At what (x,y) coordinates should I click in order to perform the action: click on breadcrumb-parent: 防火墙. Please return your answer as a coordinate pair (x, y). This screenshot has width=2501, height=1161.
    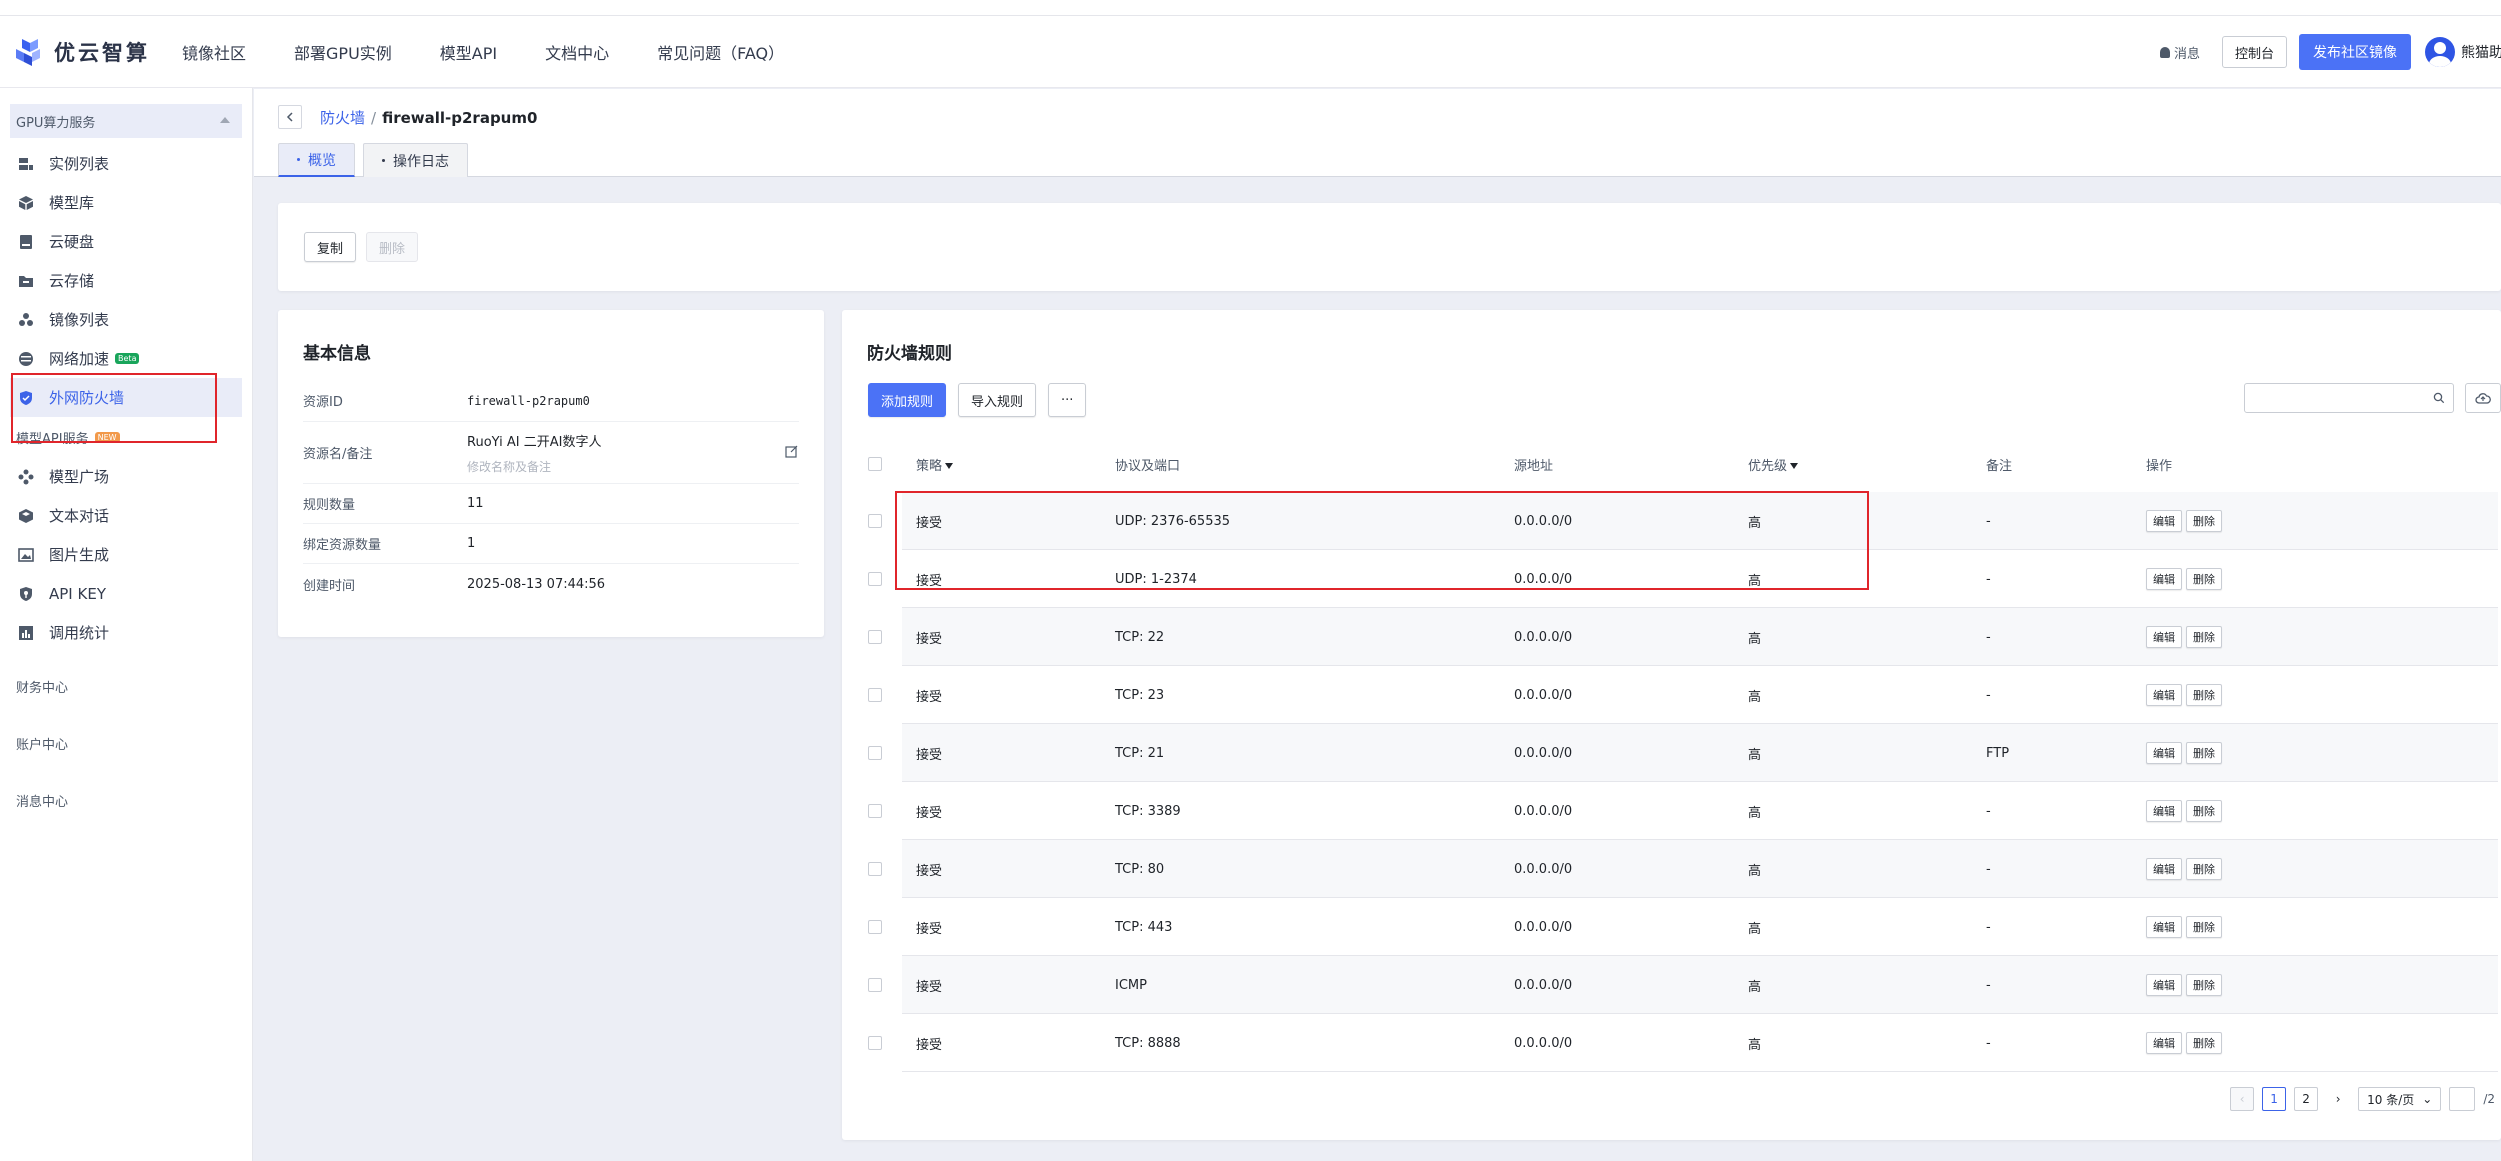
    Looking at the image, I should click on (342, 118).